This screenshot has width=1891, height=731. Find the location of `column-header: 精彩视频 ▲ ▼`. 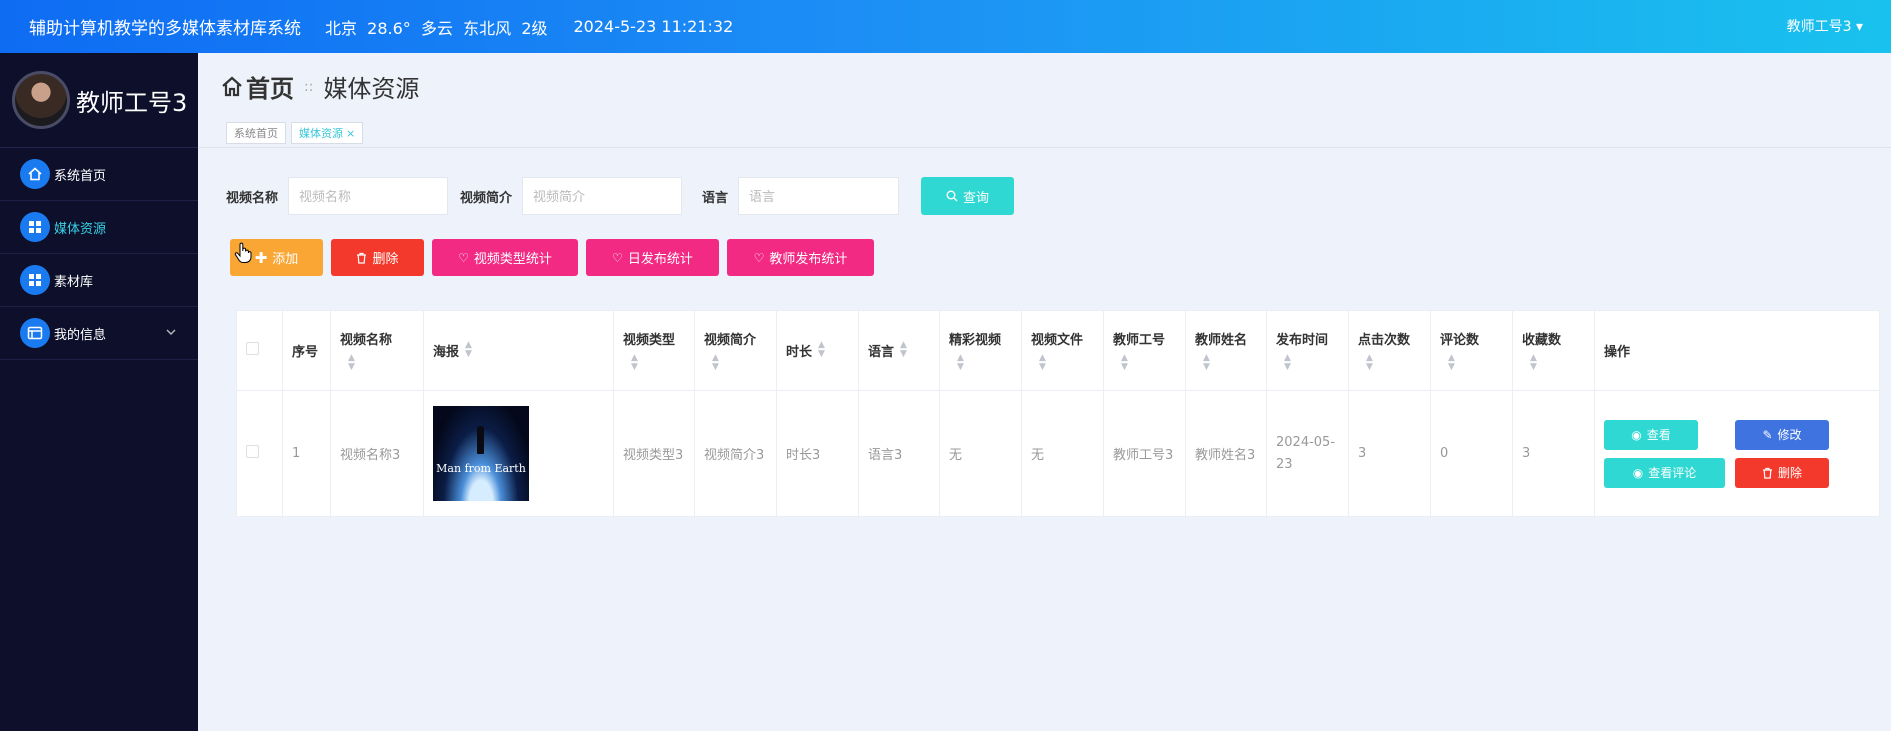

column-header: 精彩视频 ▲ ▼ is located at coordinates (980, 350).